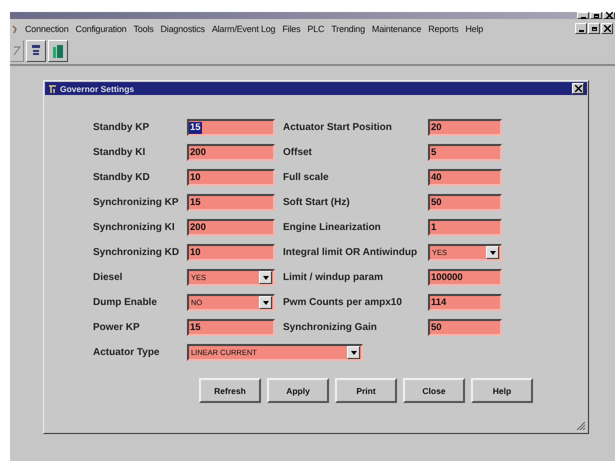  Describe the element at coordinates (136, 203) in the screenshot. I see `field-label: Synchronizing KP` at that location.